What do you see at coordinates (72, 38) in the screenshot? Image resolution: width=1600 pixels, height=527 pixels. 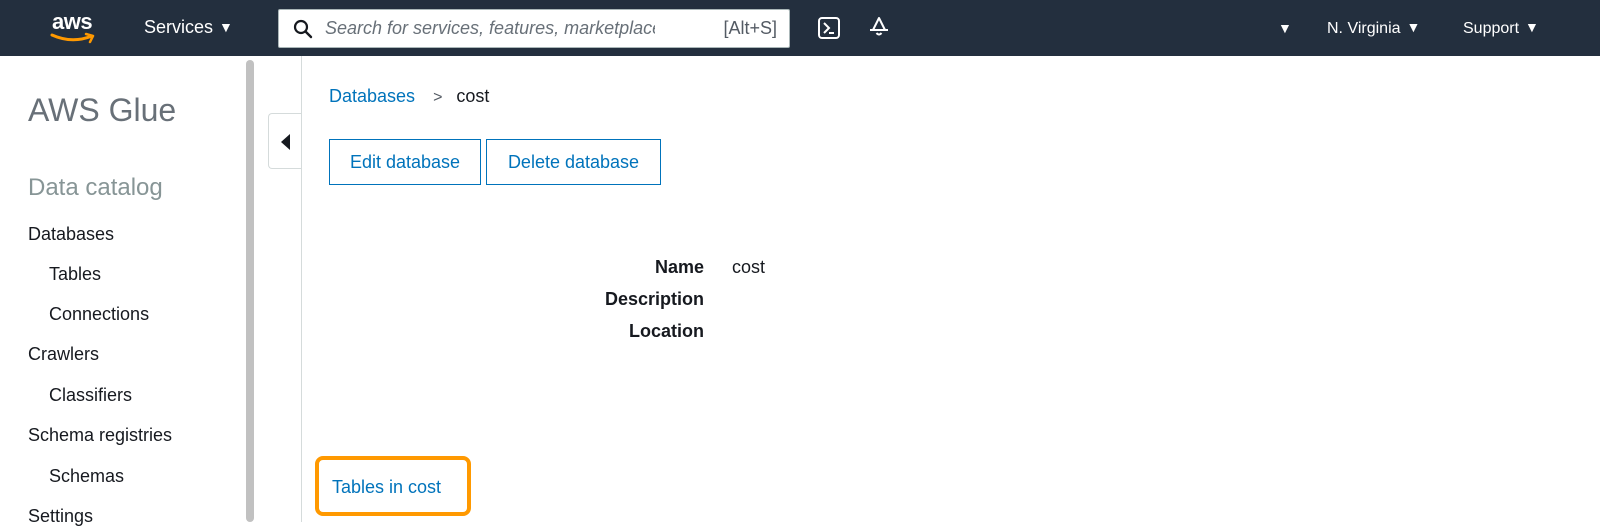 I see `aws-smile-icon` at bounding box center [72, 38].